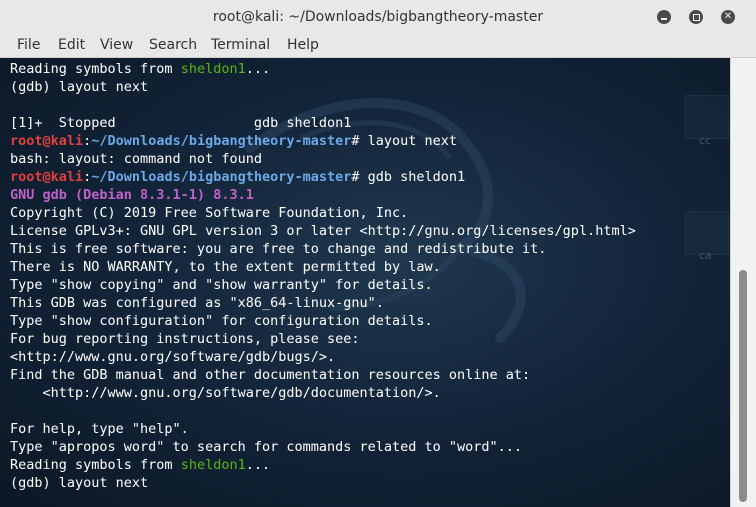 Image resolution: width=756 pixels, height=507 pixels. I want to click on menu-search: Search, so click(173, 45).